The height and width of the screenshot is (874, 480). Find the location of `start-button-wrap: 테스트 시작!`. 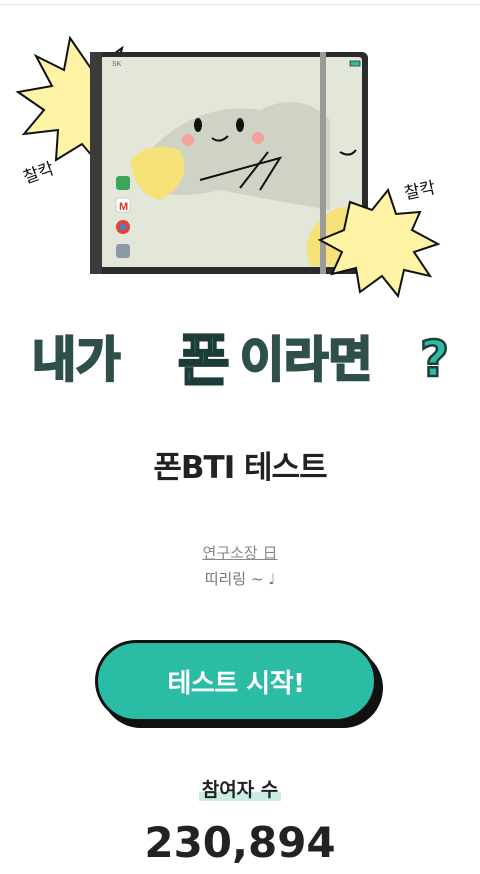

start-button-wrap: 테스트 시작! is located at coordinates (240, 685).